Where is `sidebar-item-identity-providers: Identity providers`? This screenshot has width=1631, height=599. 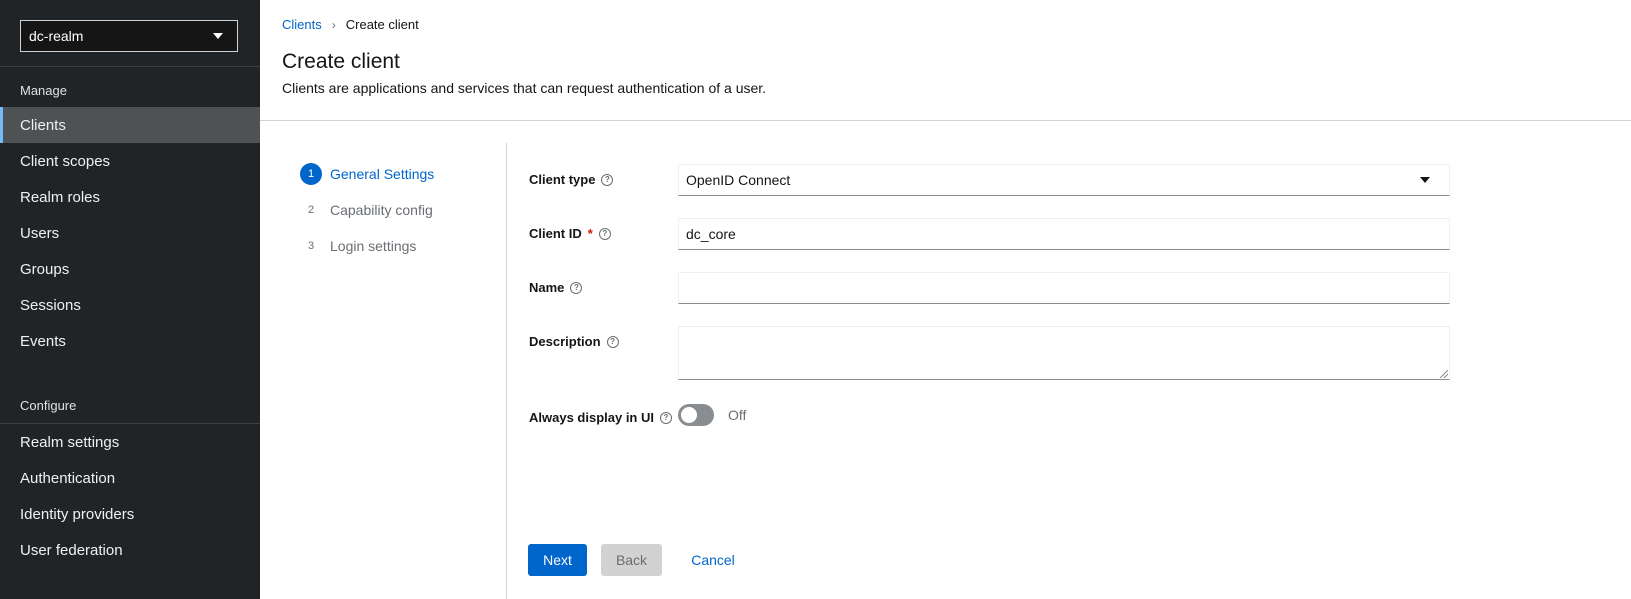
sidebar-item-identity-providers: Identity providers is located at coordinates (130, 514).